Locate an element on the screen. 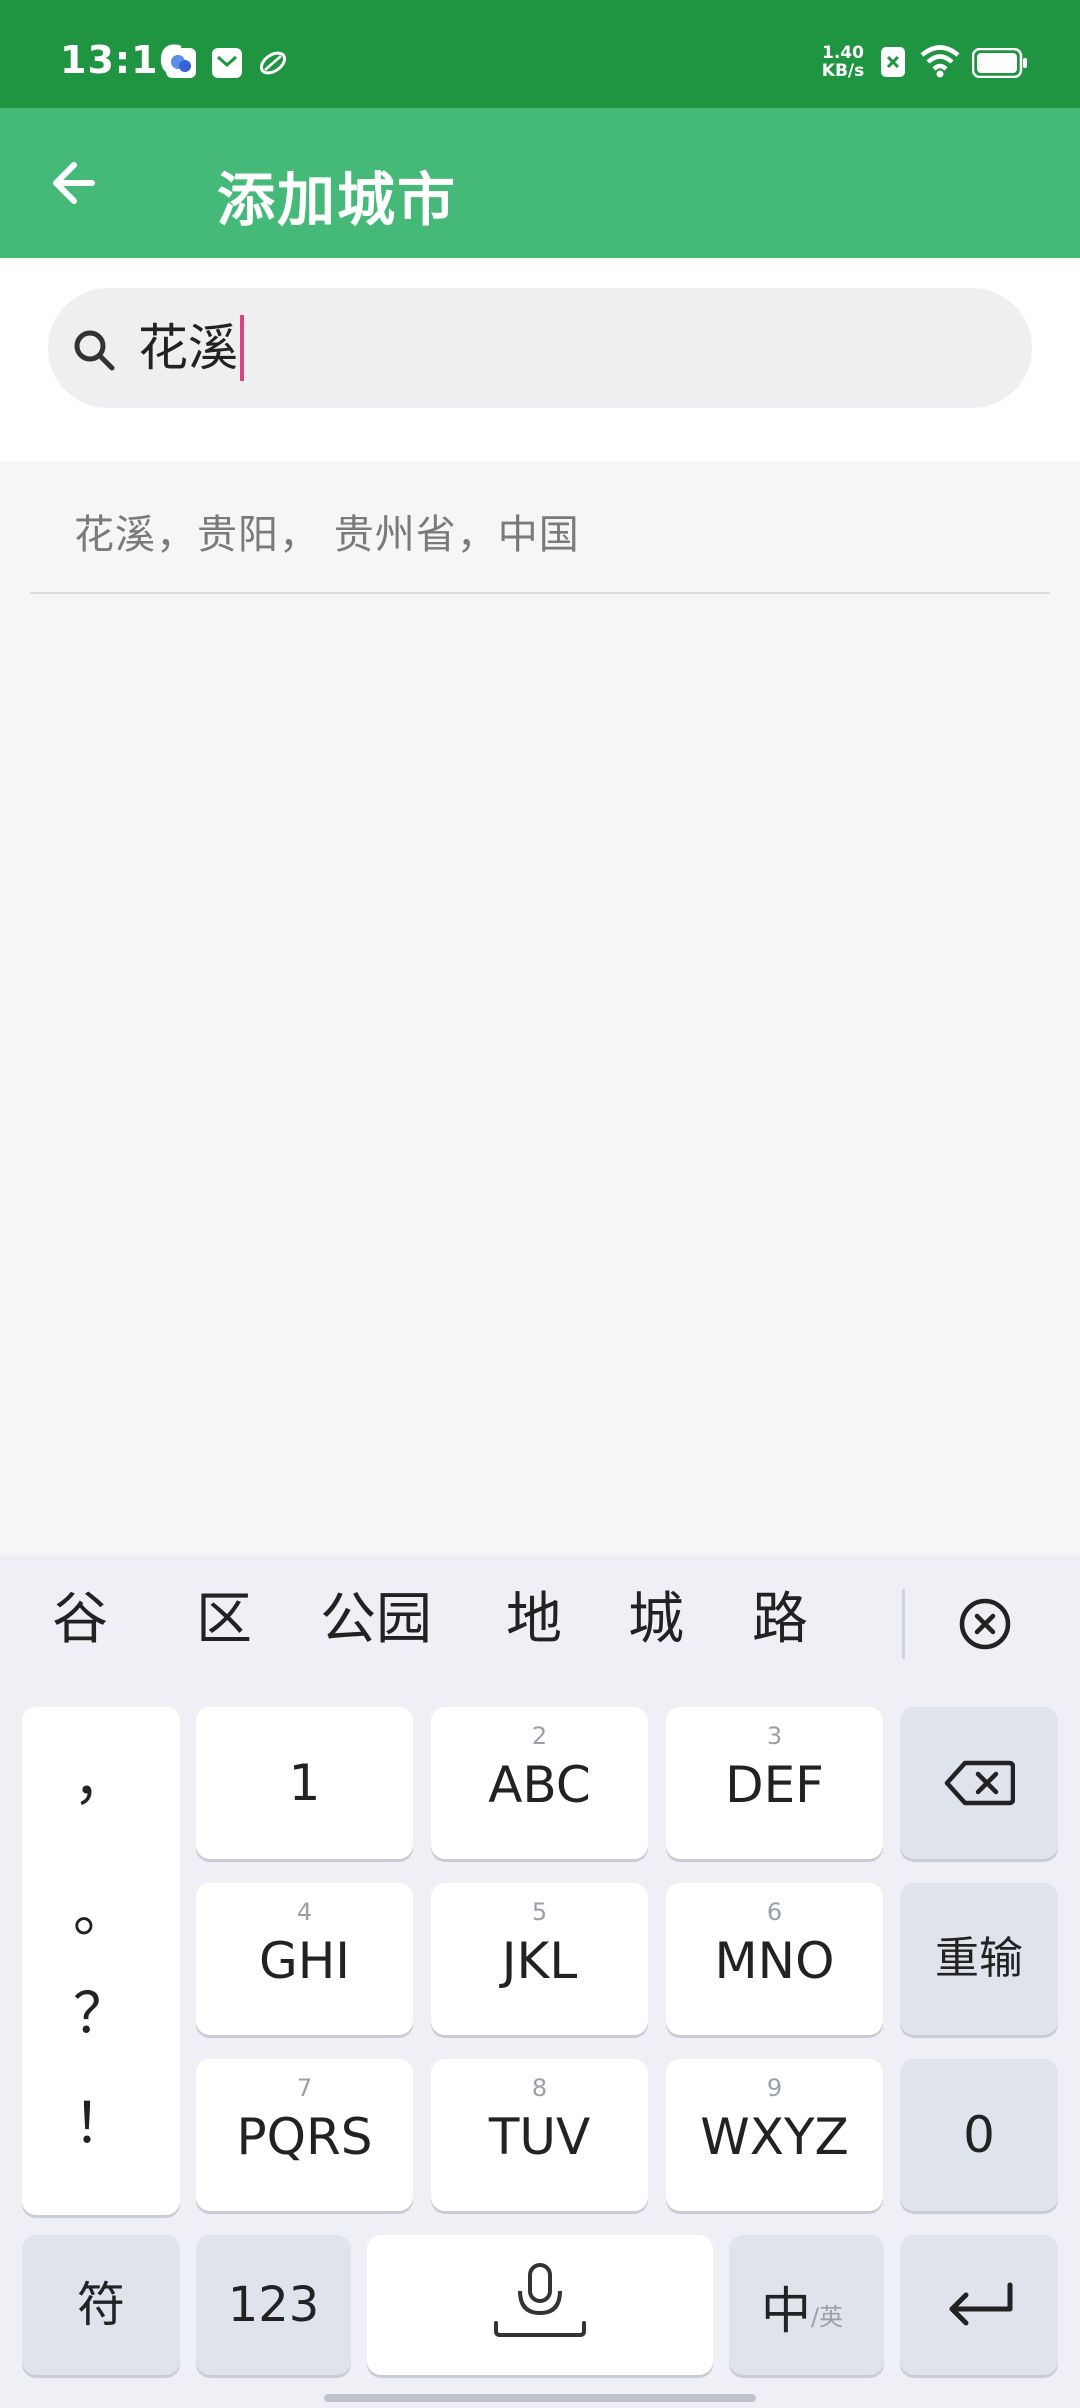  results-list: 花溪，贵阳， 贵州省，中国 is located at coordinates (540, 528).